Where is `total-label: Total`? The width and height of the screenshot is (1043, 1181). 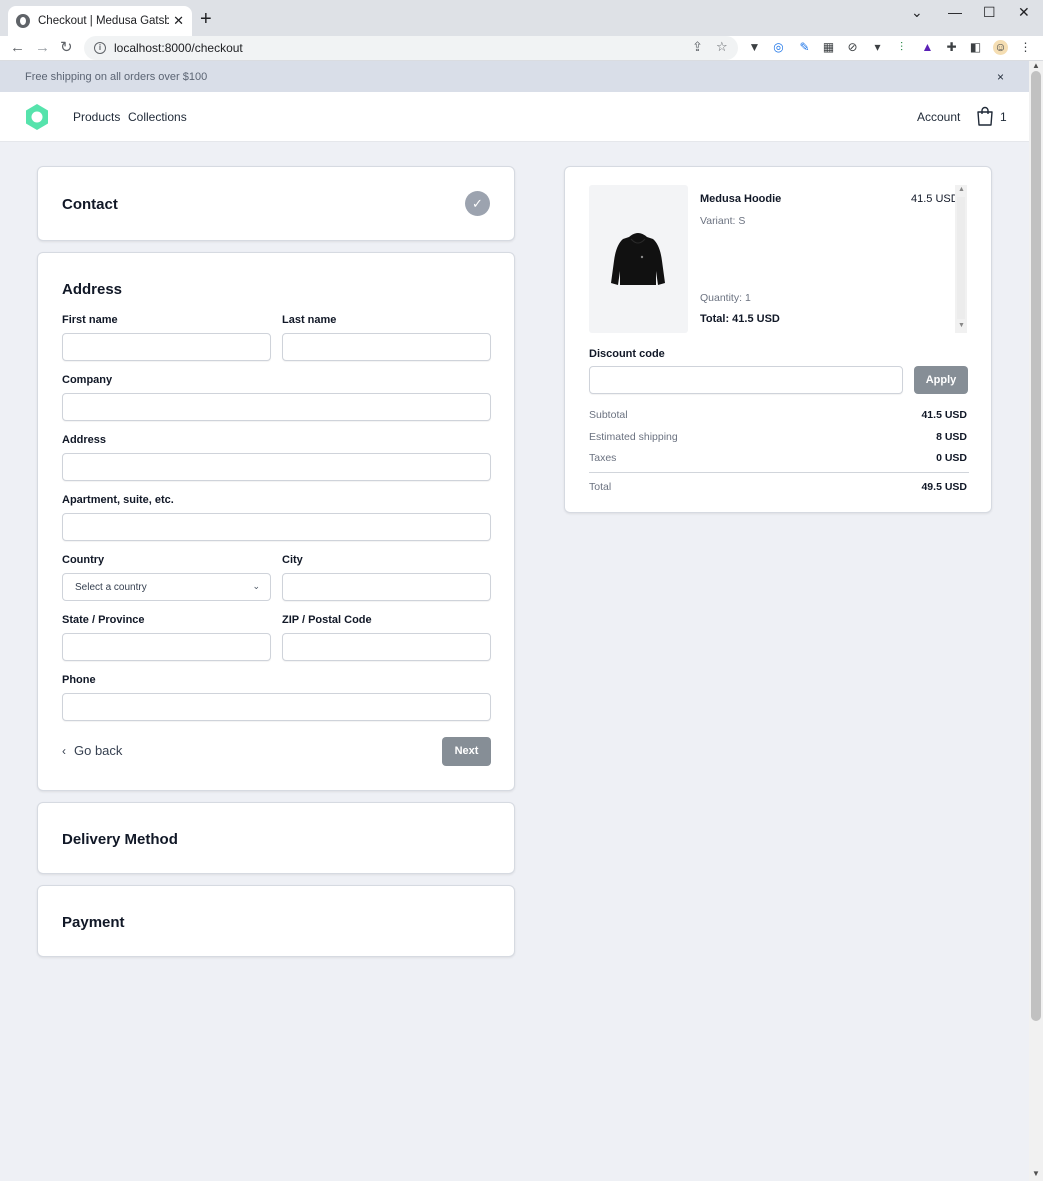 total-label: Total is located at coordinates (600, 487).